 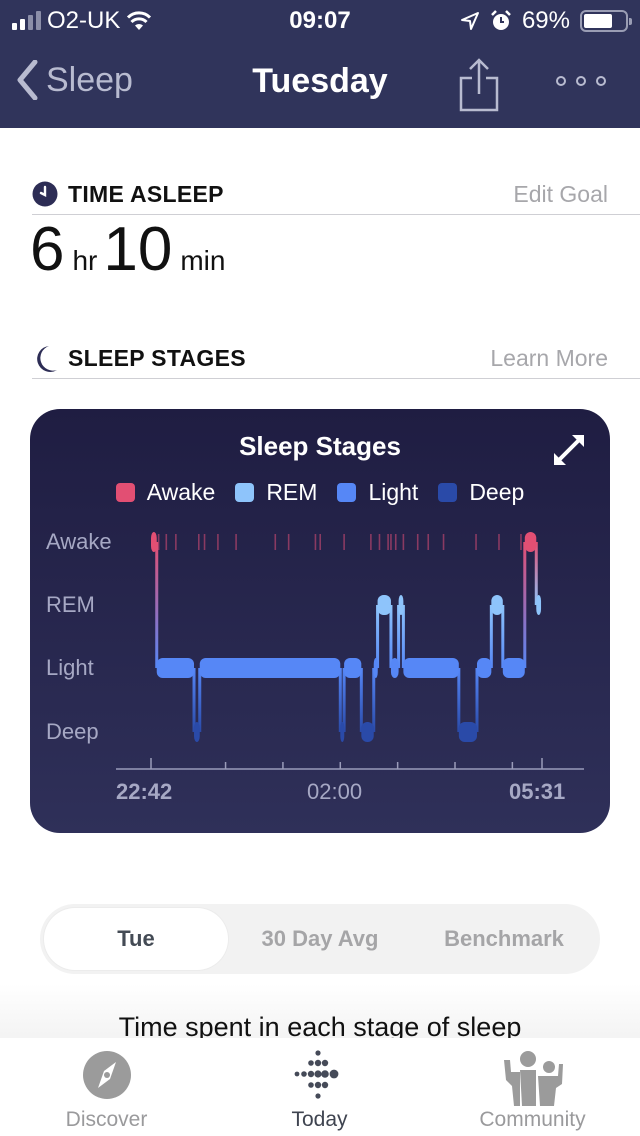 What do you see at coordinates (144, 791) in the screenshot?
I see `x-label-start: 22:42` at bounding box center [144, 791].